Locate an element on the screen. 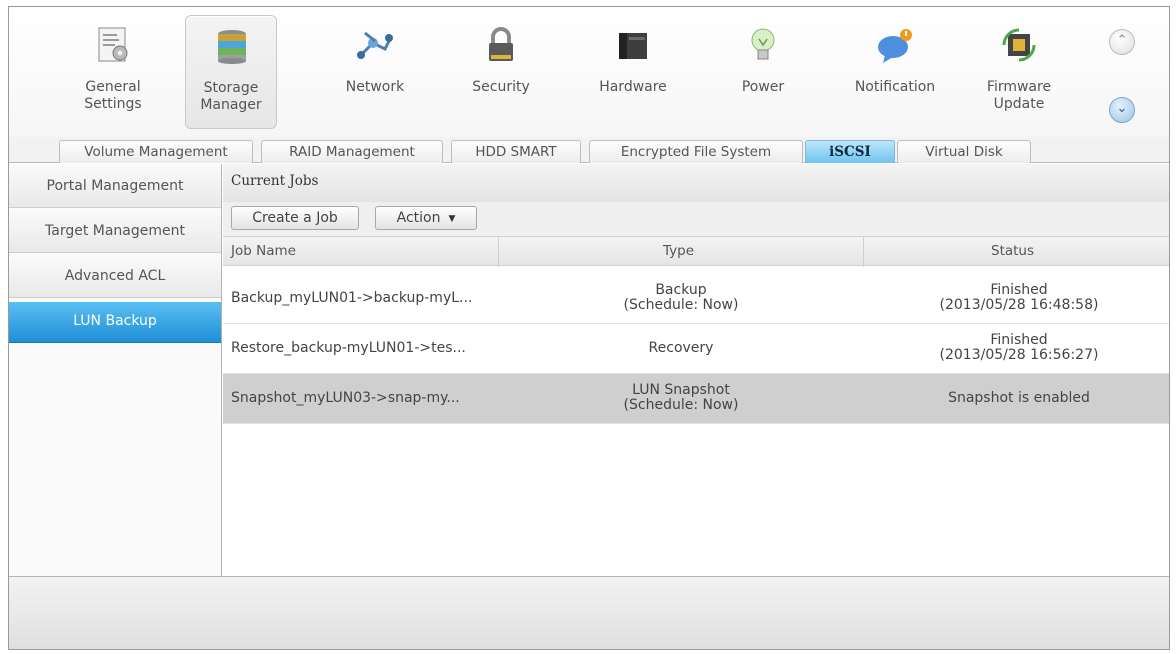  tab-volume-management: Volume Management is located at coordinates (156, 151).